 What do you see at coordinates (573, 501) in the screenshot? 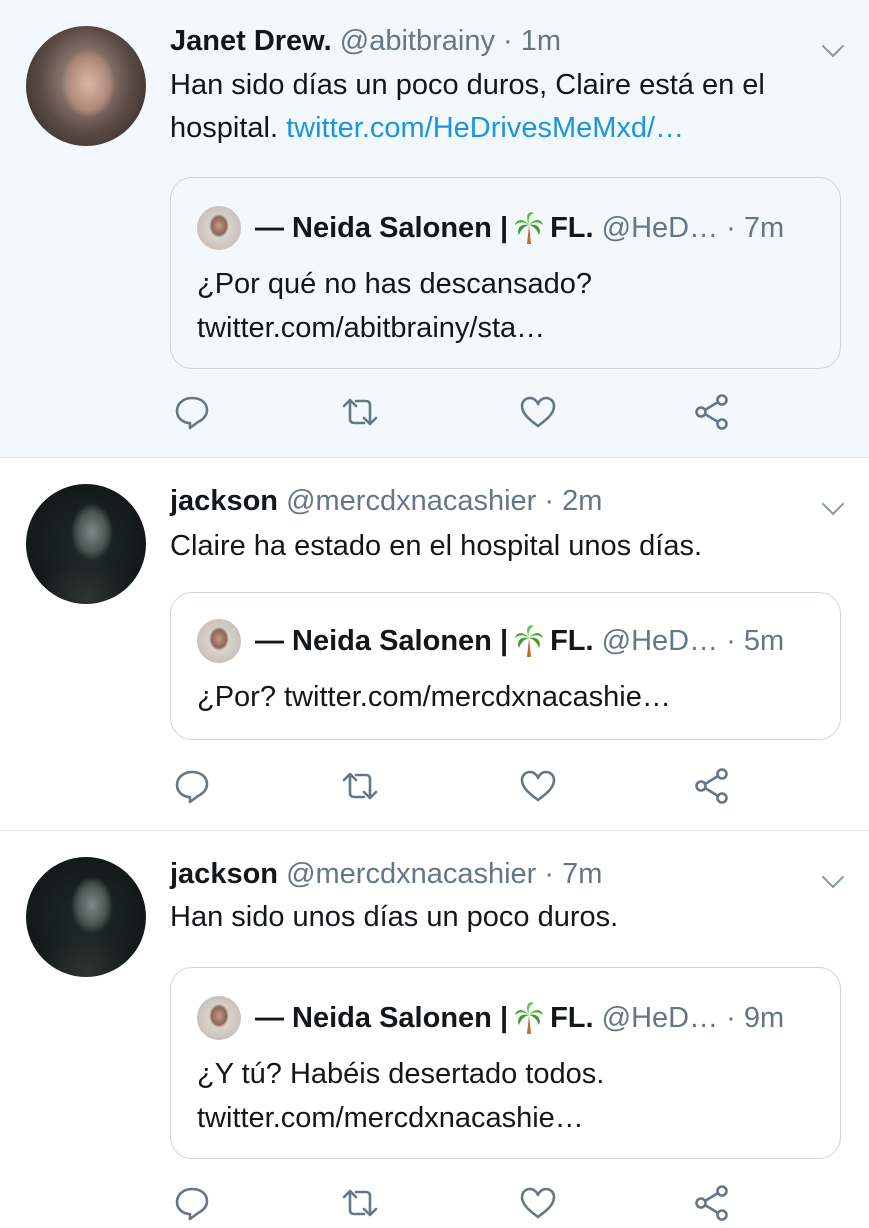
I see `tweet-time: · 2m` at bounding box center [573, 501].